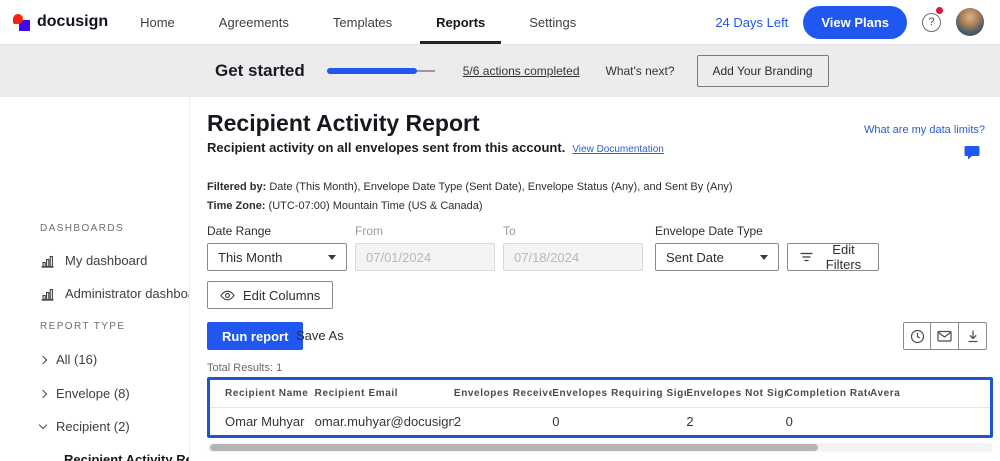 This screenshot has width=1000, height=461. What do you see at coordinates (239, 231) in the screenshot?
I see `date-range-label: Date Range` at bounding box center [239, 231].